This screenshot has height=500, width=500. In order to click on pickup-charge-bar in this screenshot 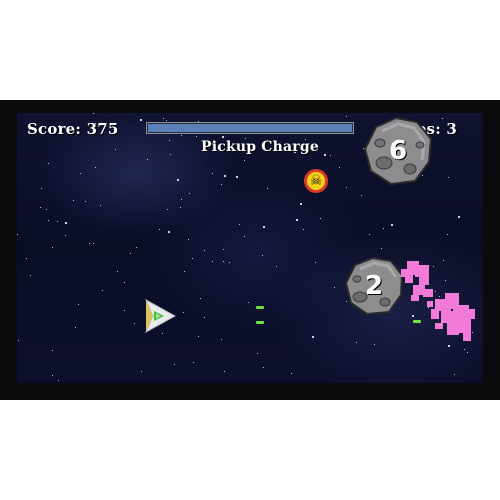, I will do `click(250, 128)`.